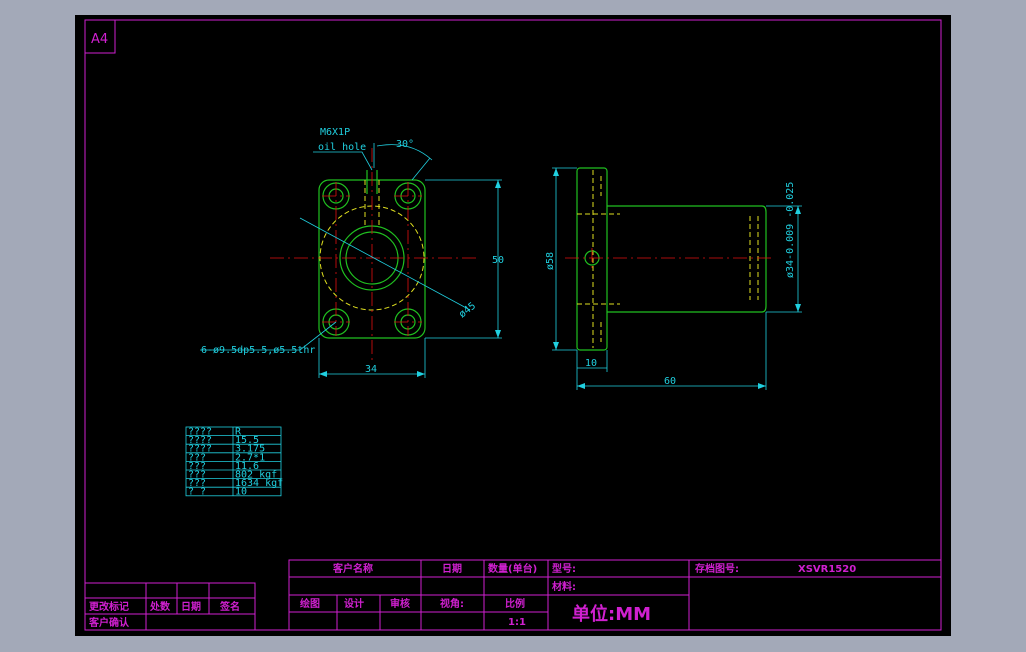 This screenshot has width=1026, height=652. What do you see at coordinates (517, 622) in the screenshot?
I see `tb-scale-value: 1:1` at bounding box center [517, 622].